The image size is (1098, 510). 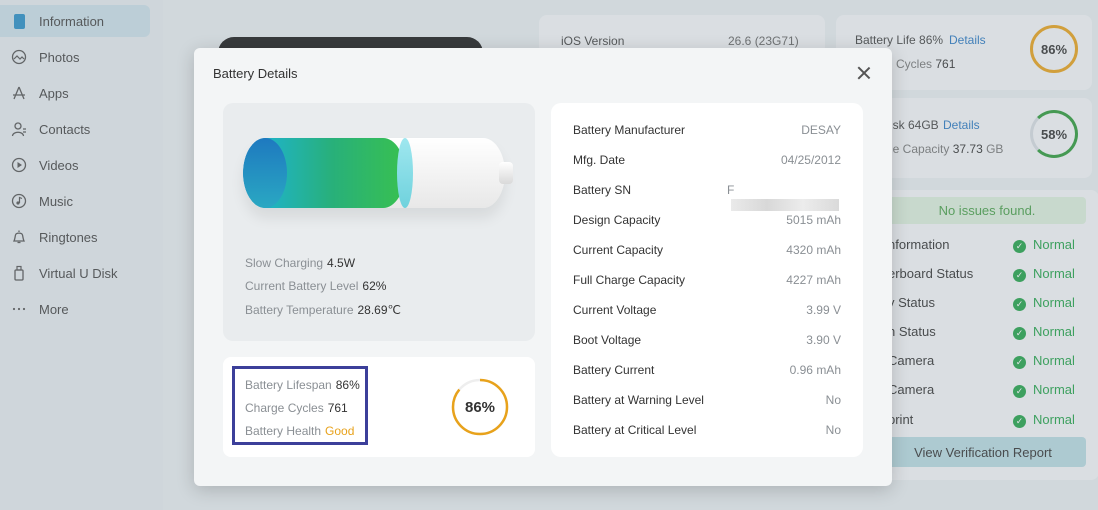 What do you see at coordinates (707, 250) in the screenshot?
I see `detail-row: Current Capacity 4320 mAh` at bounding box center [707, 250].